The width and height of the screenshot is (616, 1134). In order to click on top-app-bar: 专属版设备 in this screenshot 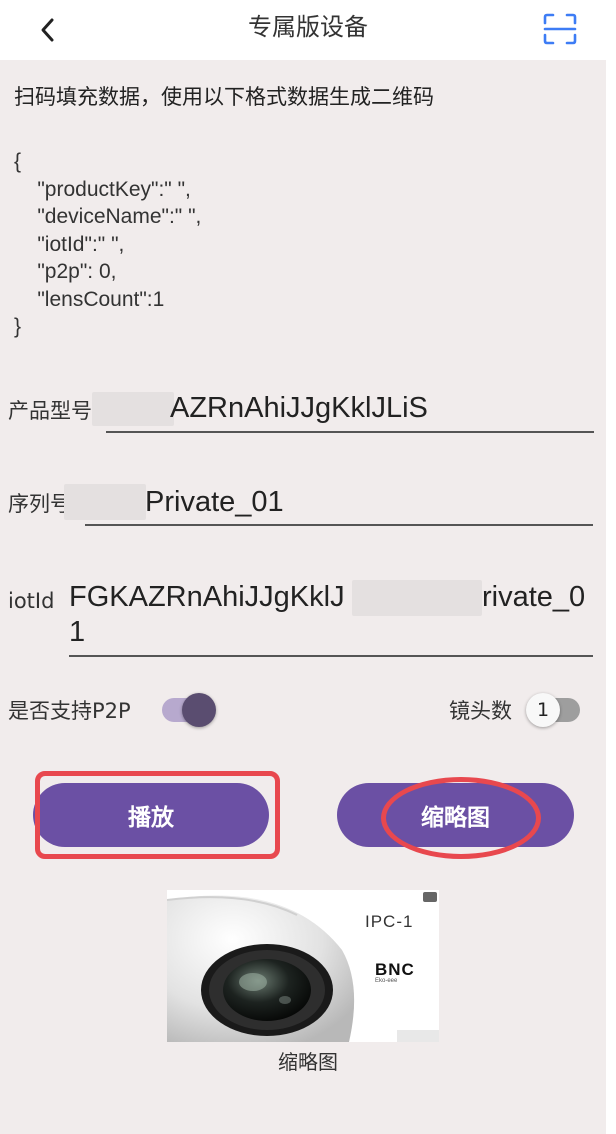, I will do `click(308, 30)`.